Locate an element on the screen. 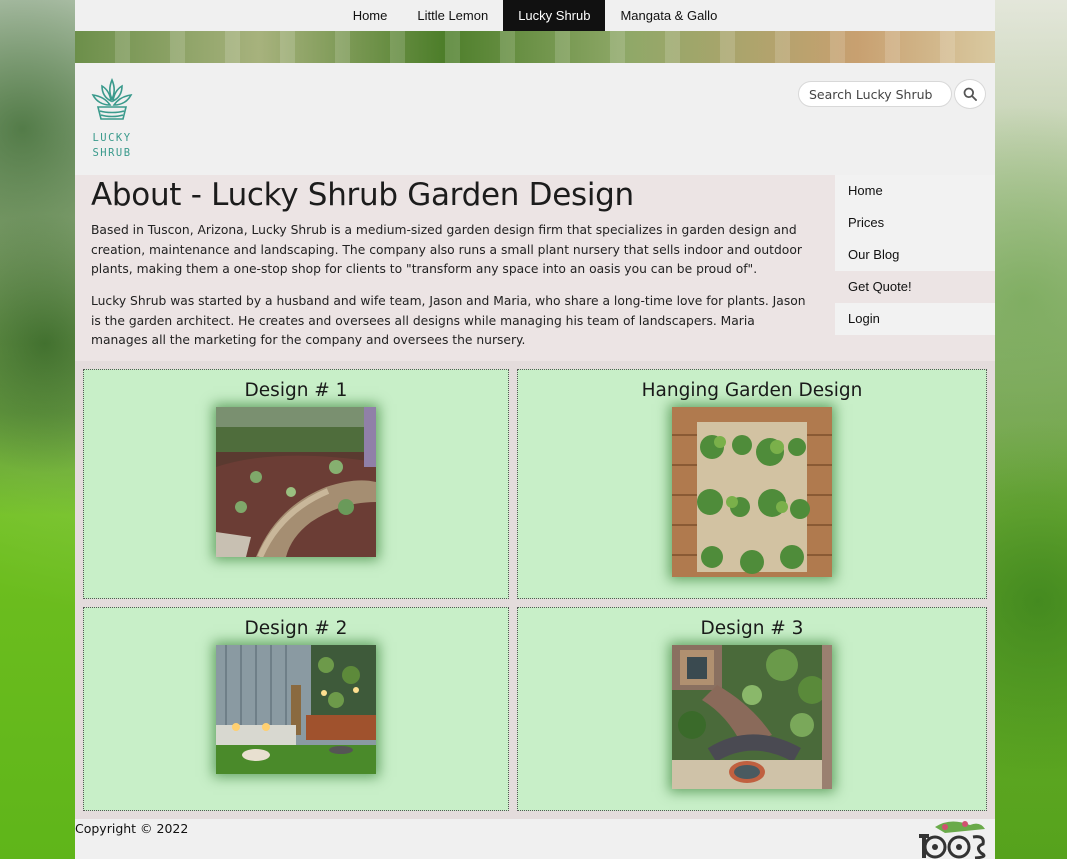 Image resolution: width=1067 pixels, height=859 pixels. search-bar is located at coordinates (892, 94).